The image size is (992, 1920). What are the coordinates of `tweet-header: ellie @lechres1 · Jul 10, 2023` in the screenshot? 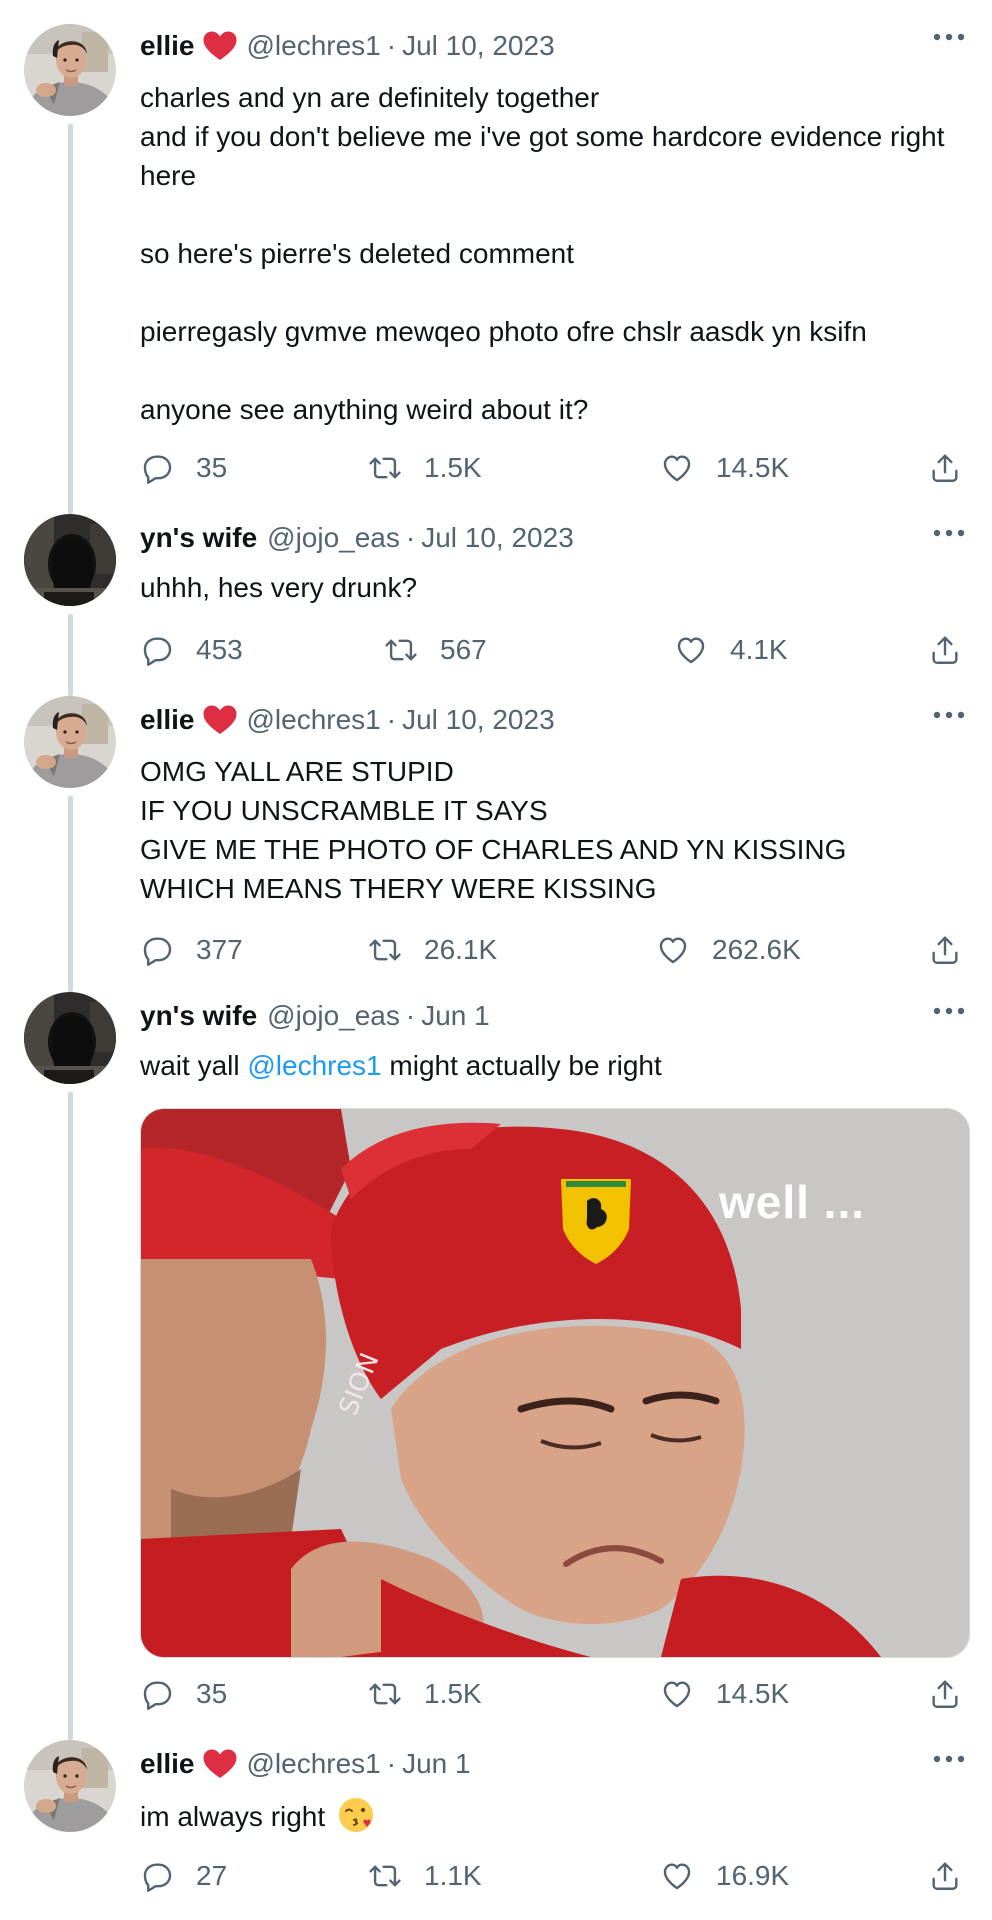 It's located at (536, 720).